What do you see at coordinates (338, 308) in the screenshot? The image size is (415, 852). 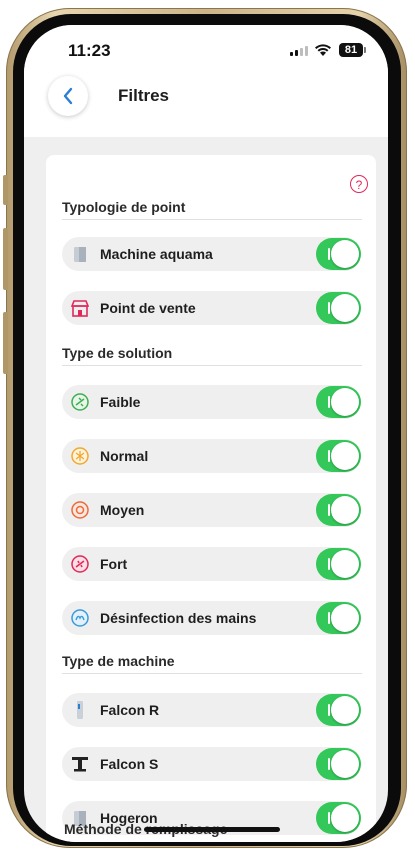 I see `toggle-point-de-vente` at bounding box center [338, 308].